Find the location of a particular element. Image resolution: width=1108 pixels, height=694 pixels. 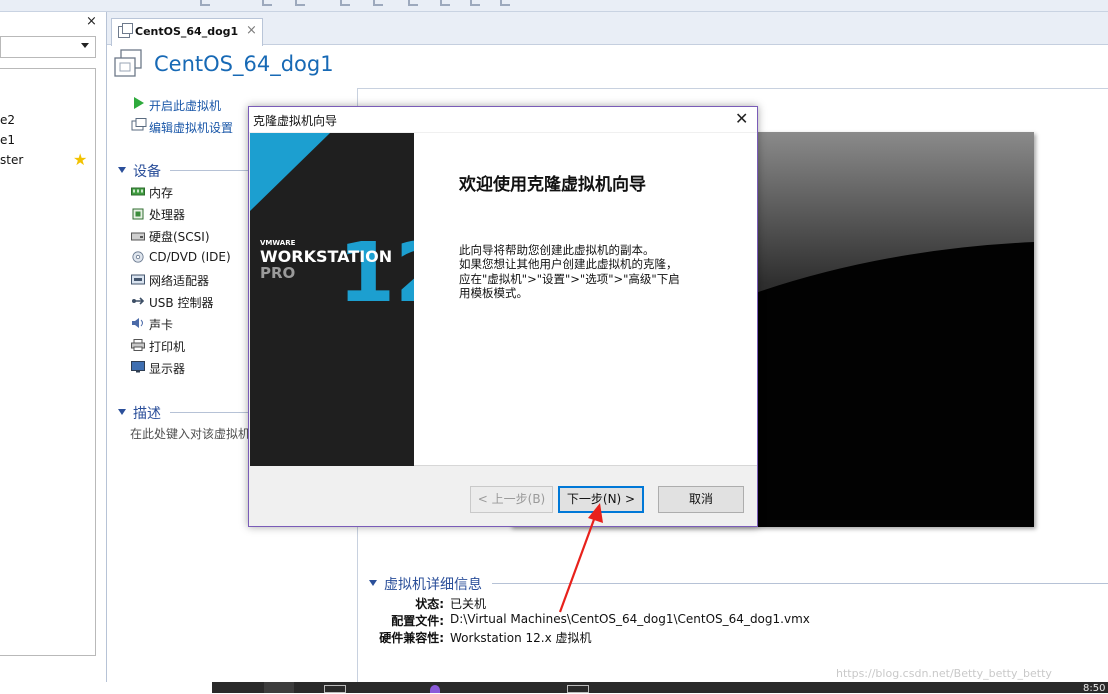

library-item: ster is located at coordinates (11, 160).